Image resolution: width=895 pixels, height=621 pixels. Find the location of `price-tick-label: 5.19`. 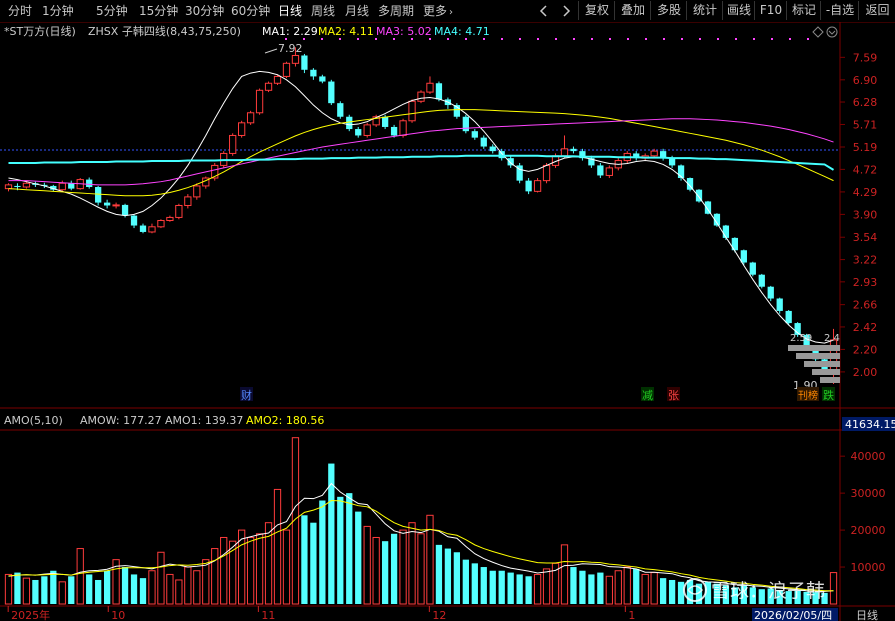

price-tick-label: 5.19 is located at coordinates (865, 147).